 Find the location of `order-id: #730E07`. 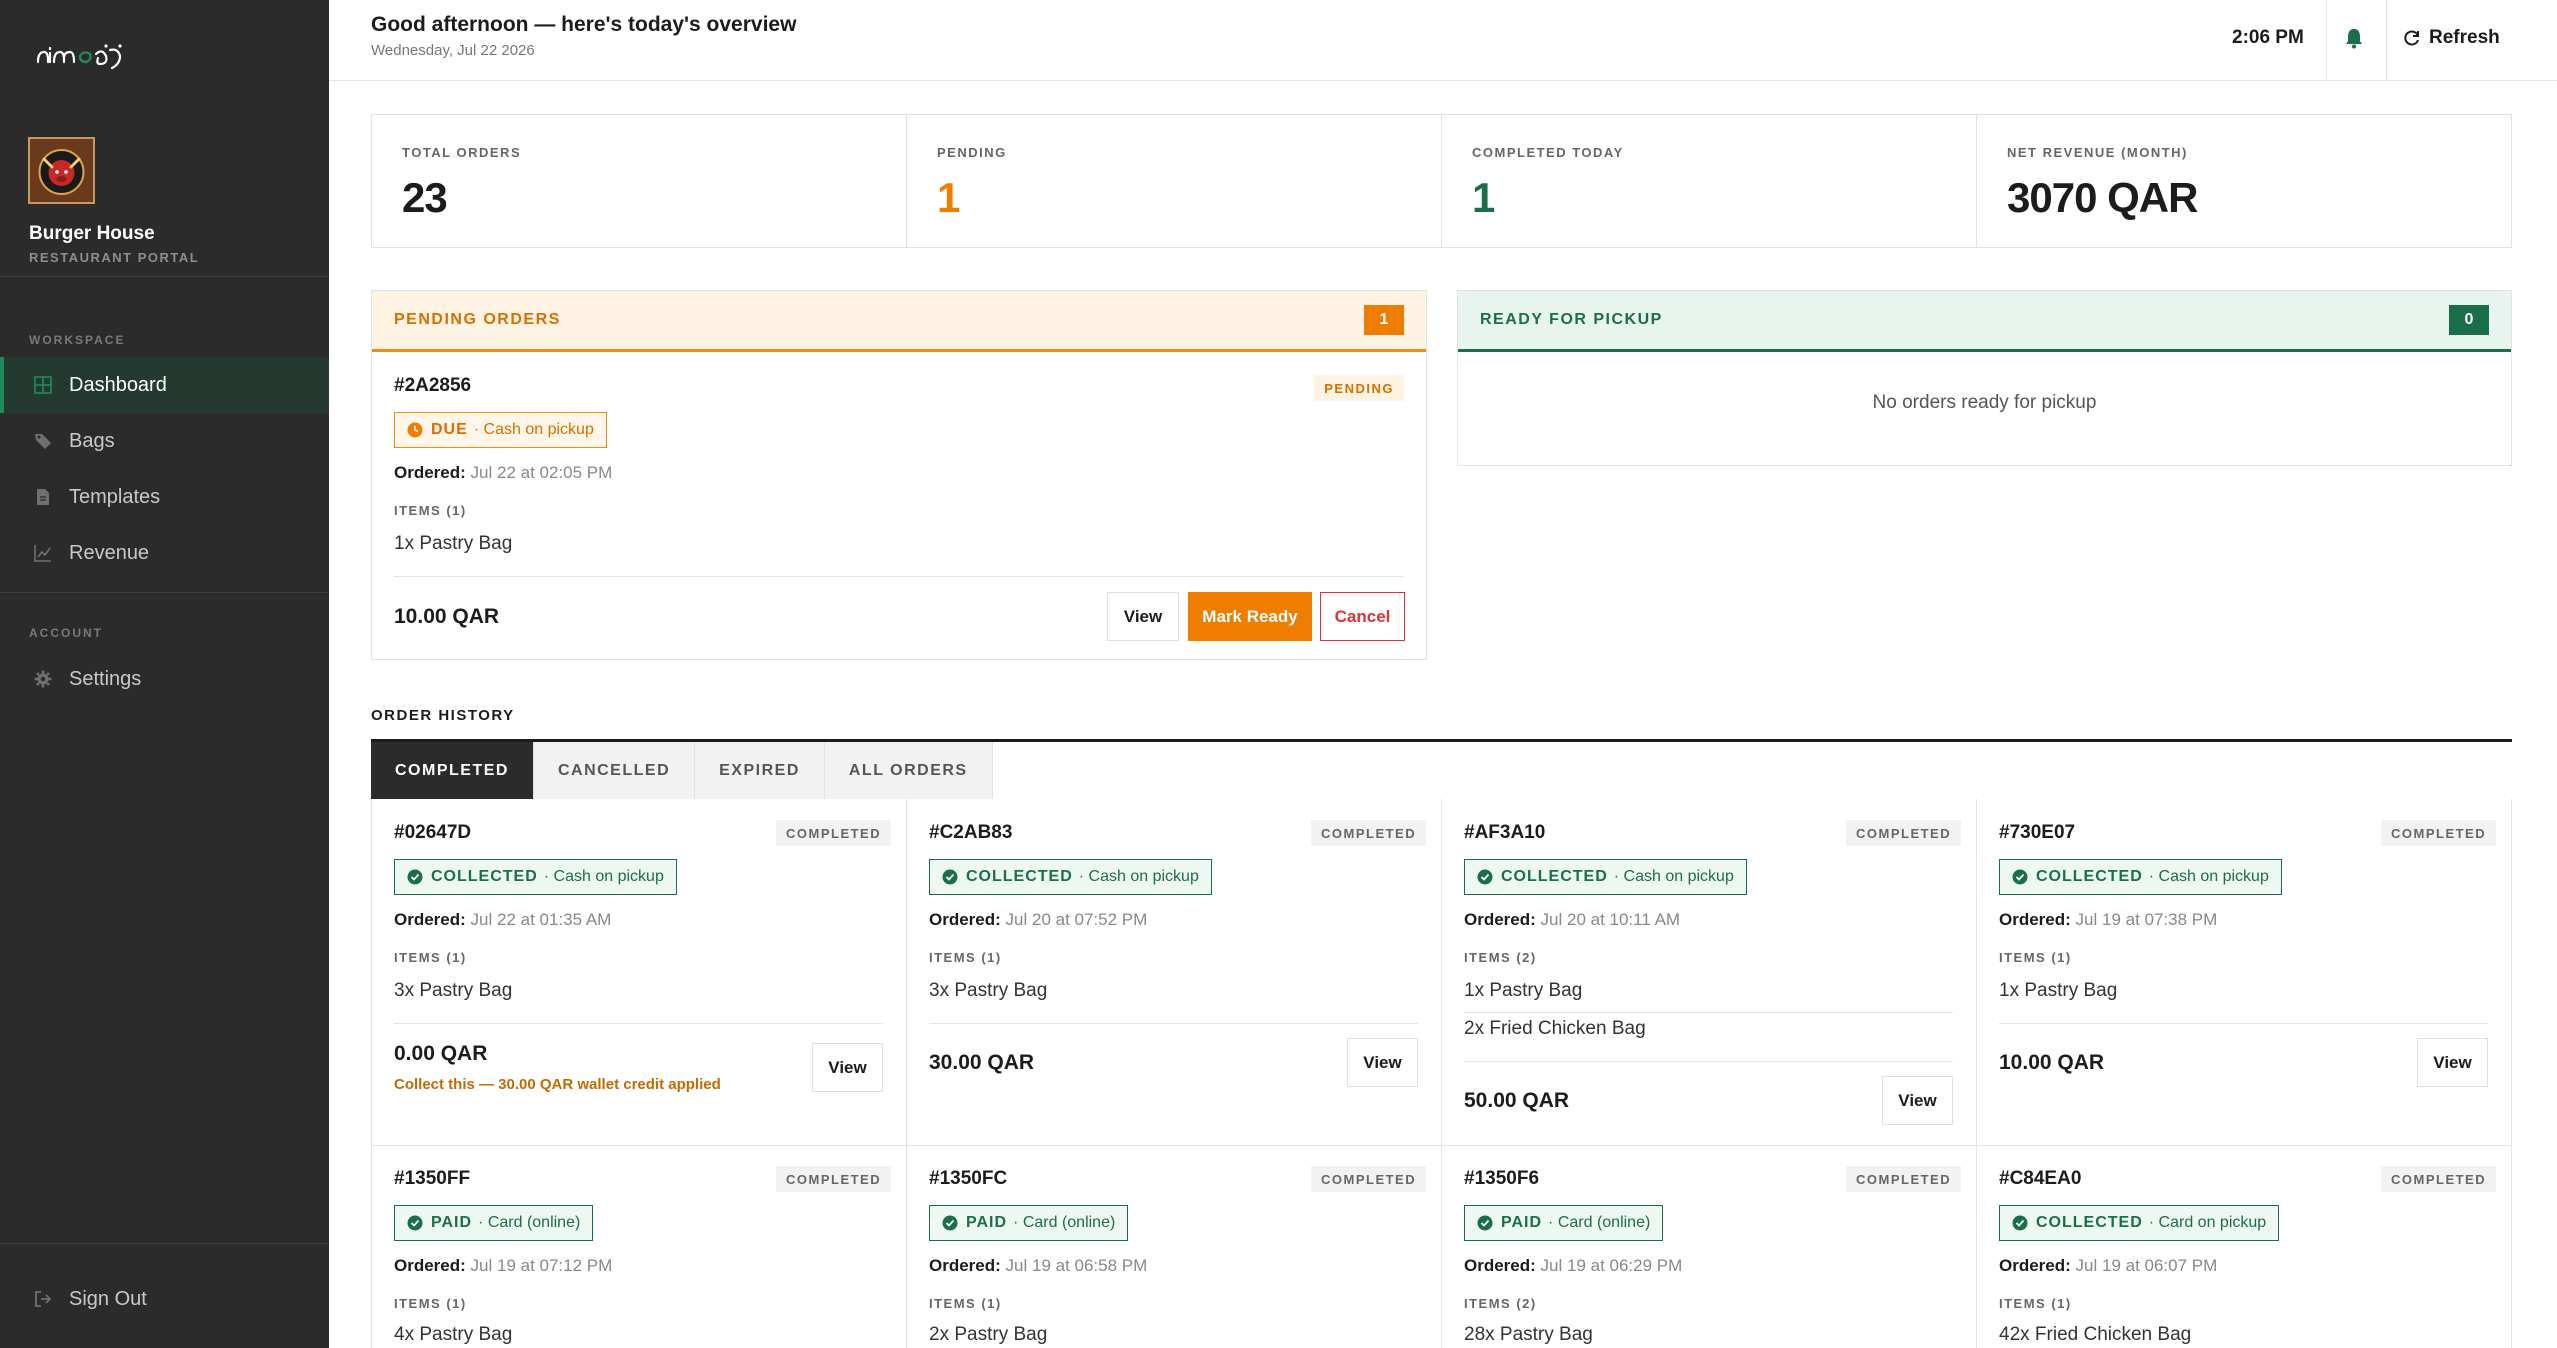

order-id: #730E07 is located at coordinates (2037, 833).